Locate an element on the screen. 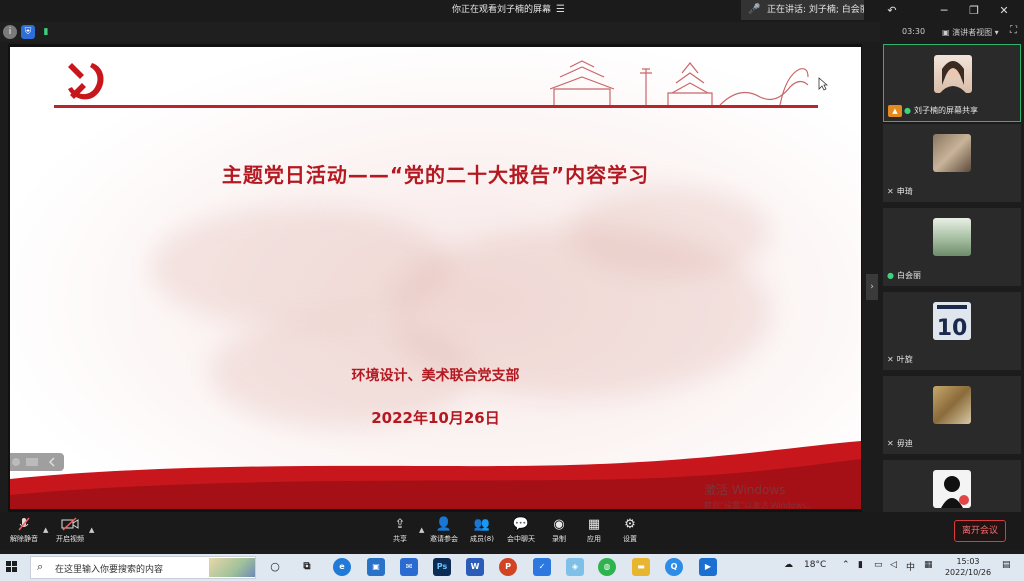 This screenshot has width=1024, height=581. leave-meeting-button: 离开会议 is located at coordinates (980, 531).